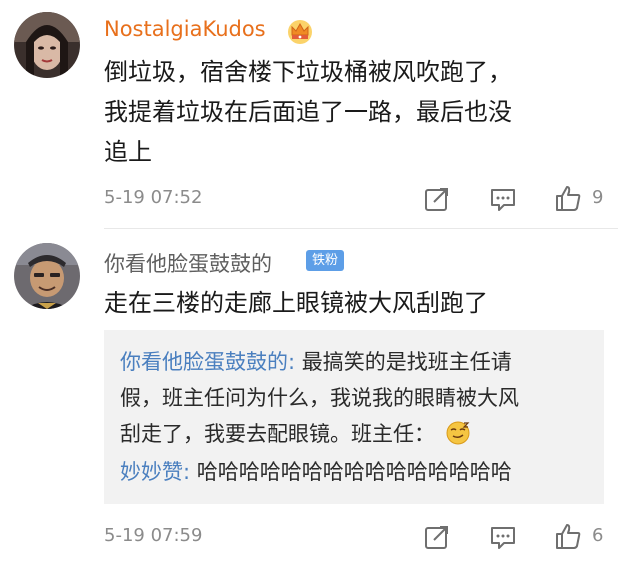  Describe the element at coordinates (296, 303) in the screenshot. I see `comment-text: 走在三楼的走廊上眼镜被大风刮跑了` at that location.